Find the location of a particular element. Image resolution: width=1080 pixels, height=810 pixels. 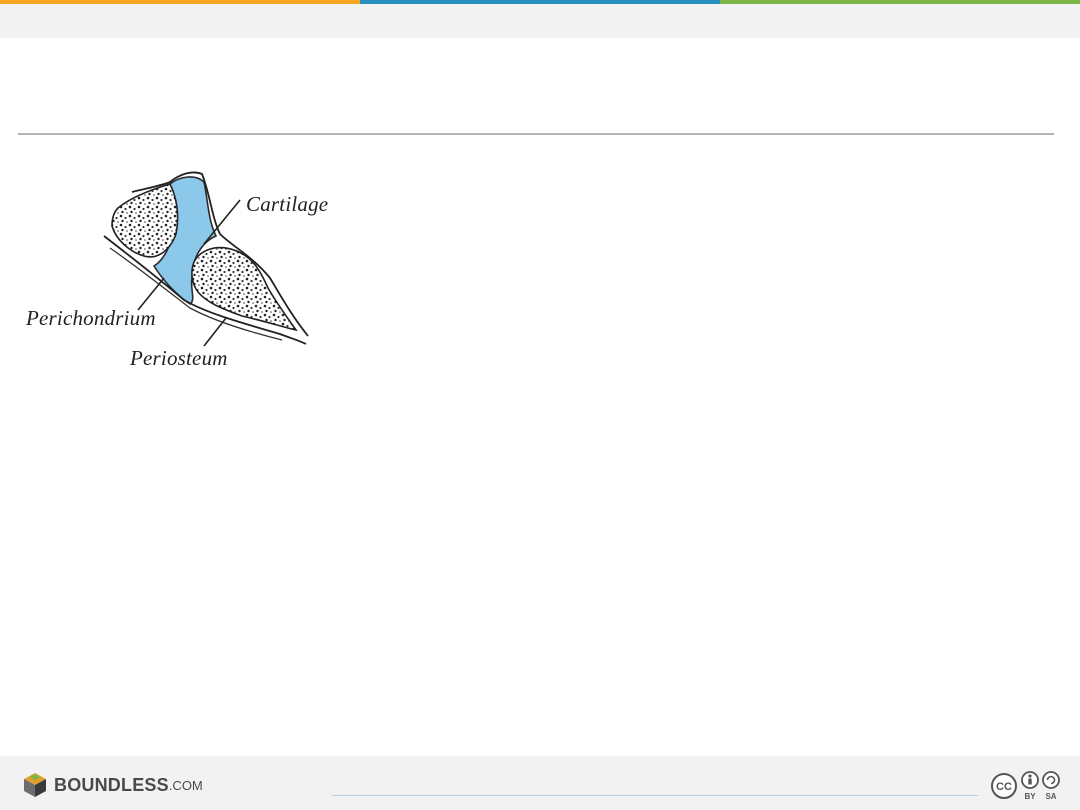

cc-by-sa-license-badge: CC BY SA is located at coordinates (1026, 786).